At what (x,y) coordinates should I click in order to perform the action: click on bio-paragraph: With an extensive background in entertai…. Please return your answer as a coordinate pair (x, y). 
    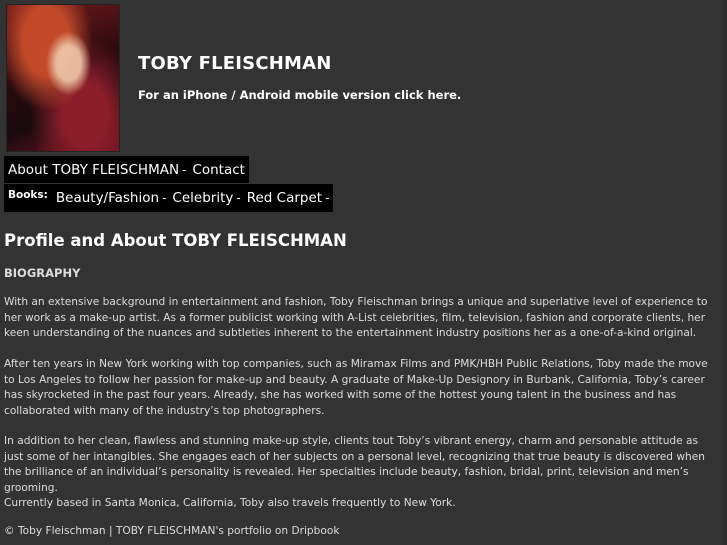
    Looking at the image, I should click on (356, 317).